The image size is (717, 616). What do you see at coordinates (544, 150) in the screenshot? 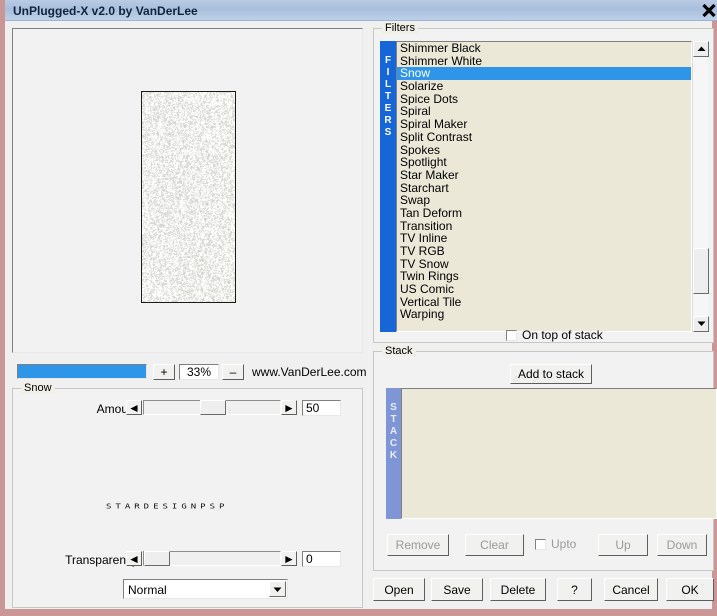
I see `filter-list-item: Spokes` at bounding box center [544, 150].